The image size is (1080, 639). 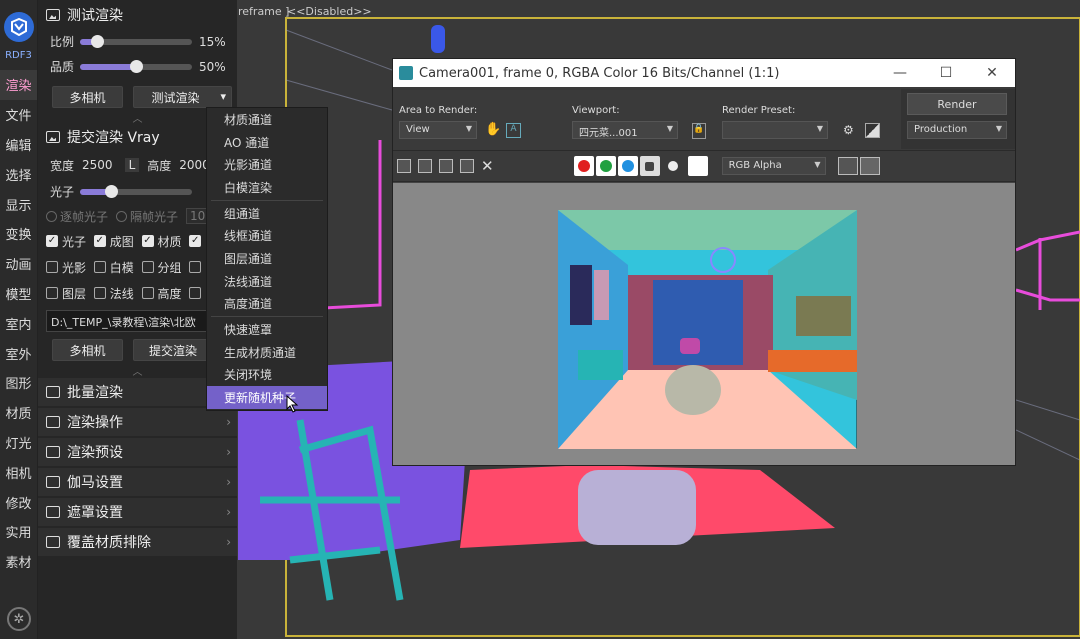 What do you see at coordinates (267, 235) in the screenshot?
I see `menu-item-wireframe-channel: 线框通道` at bounding box center [267, 235].